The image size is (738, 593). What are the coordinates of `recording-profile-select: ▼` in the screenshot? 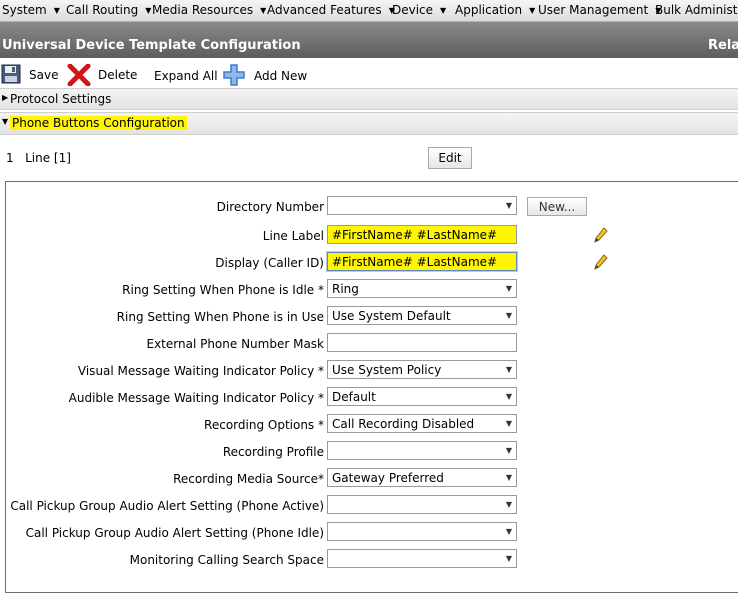 It's located at (422, 450).